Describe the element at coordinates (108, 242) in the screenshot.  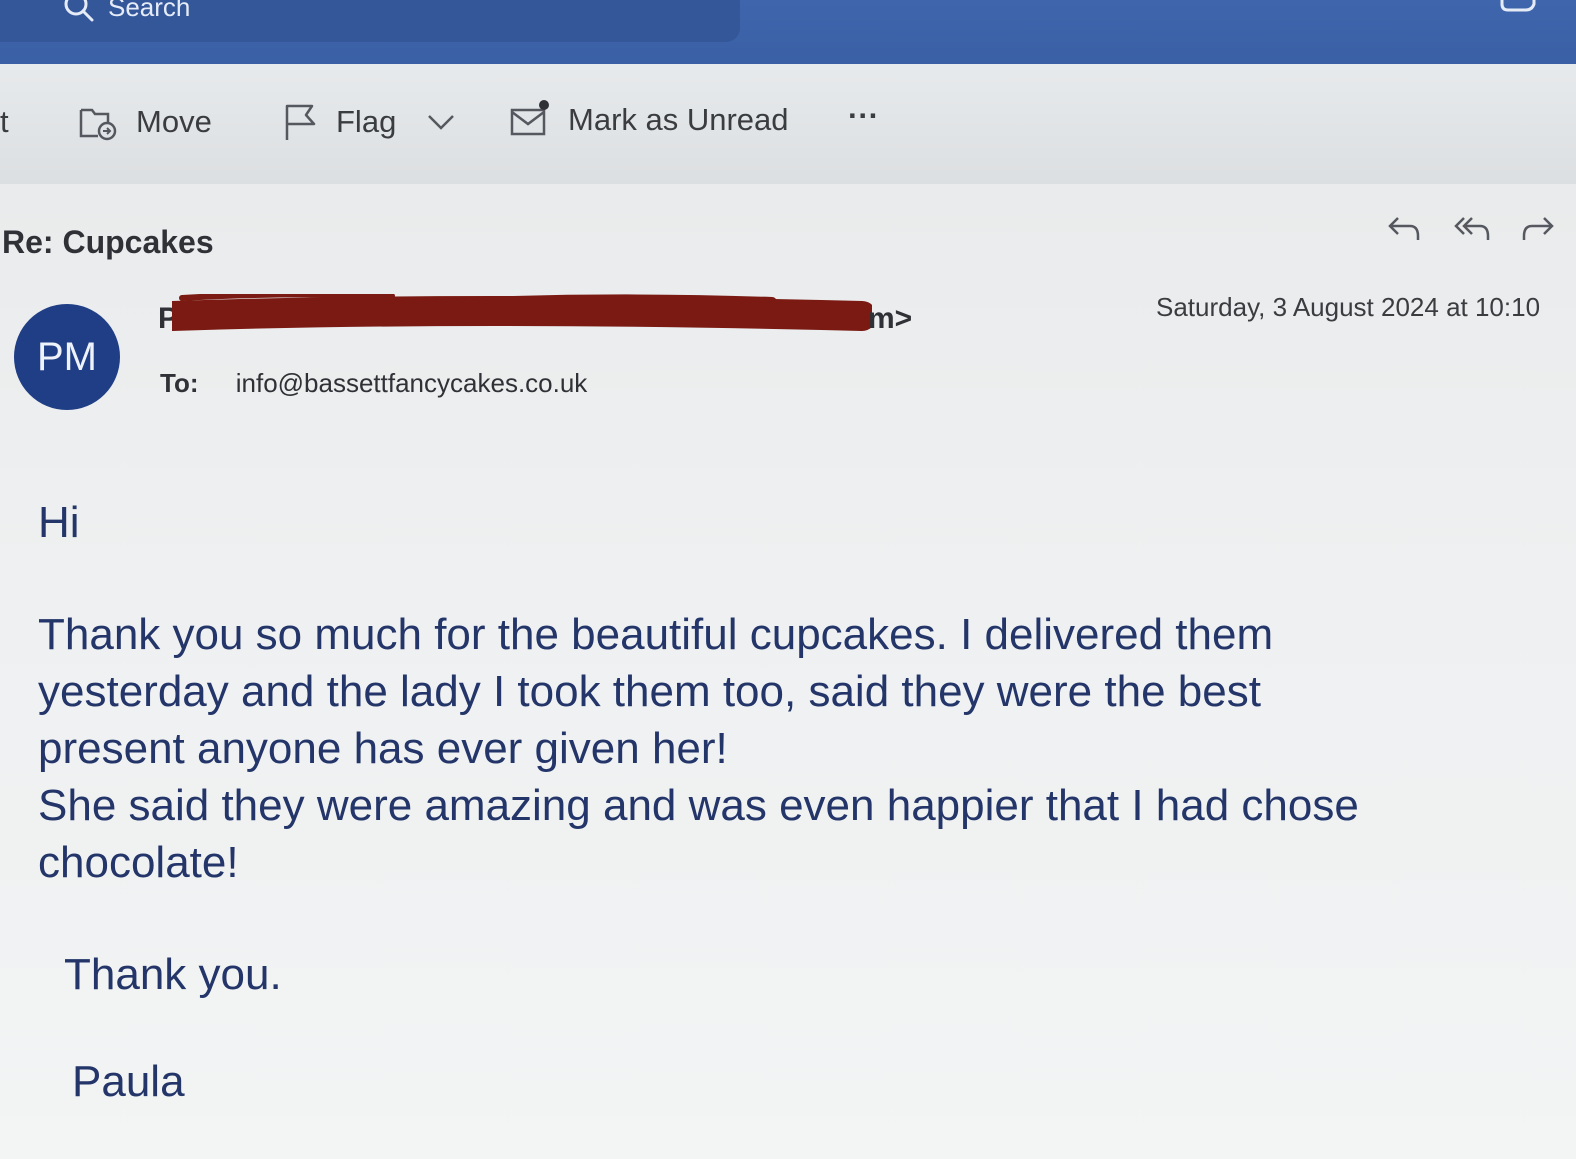
I see `message-subject: Re: Cupcakes` at that location.